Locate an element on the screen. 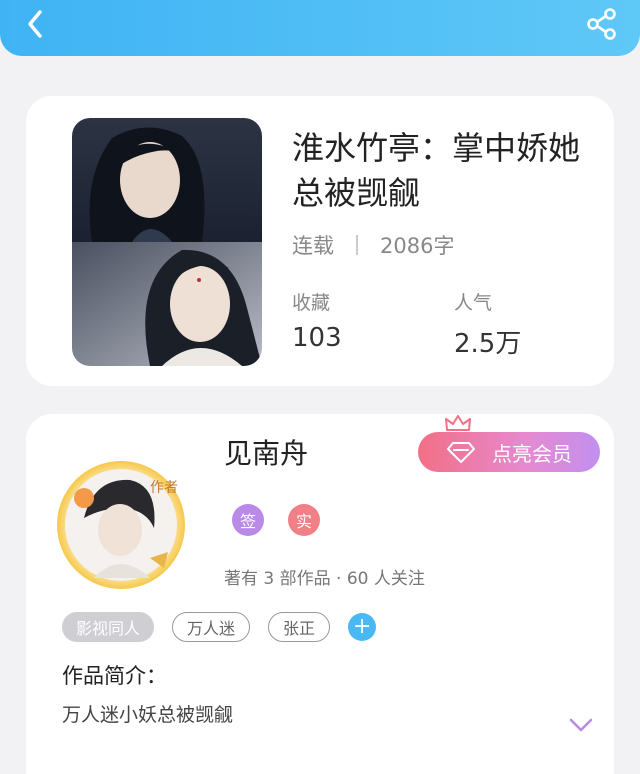  tag-item: 影视同人 is located at coordinates (108, 627).